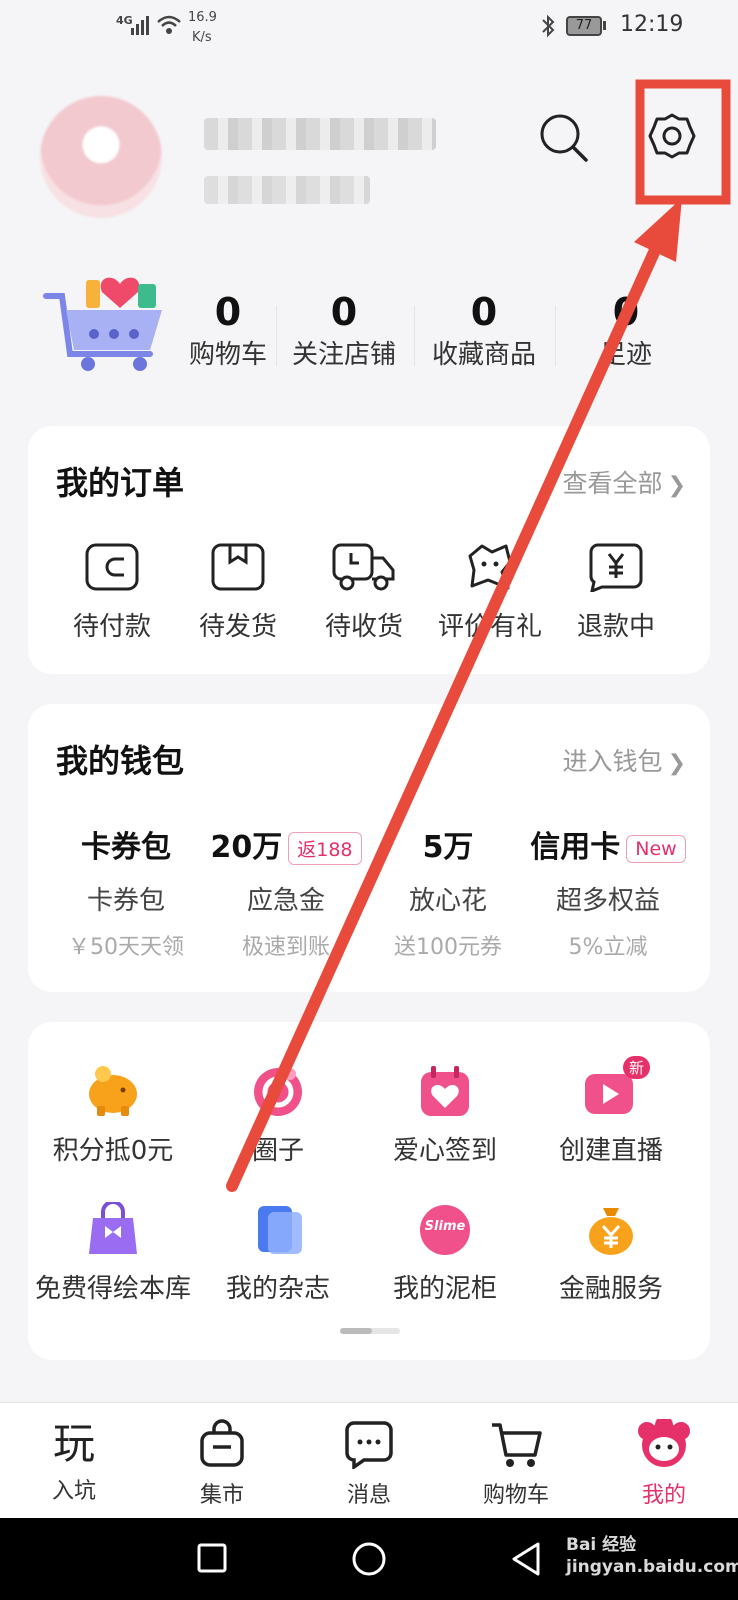  Describe the element at coordinates (658, 230) in the screenshot. I see `annotation-arrow-head` at that location.